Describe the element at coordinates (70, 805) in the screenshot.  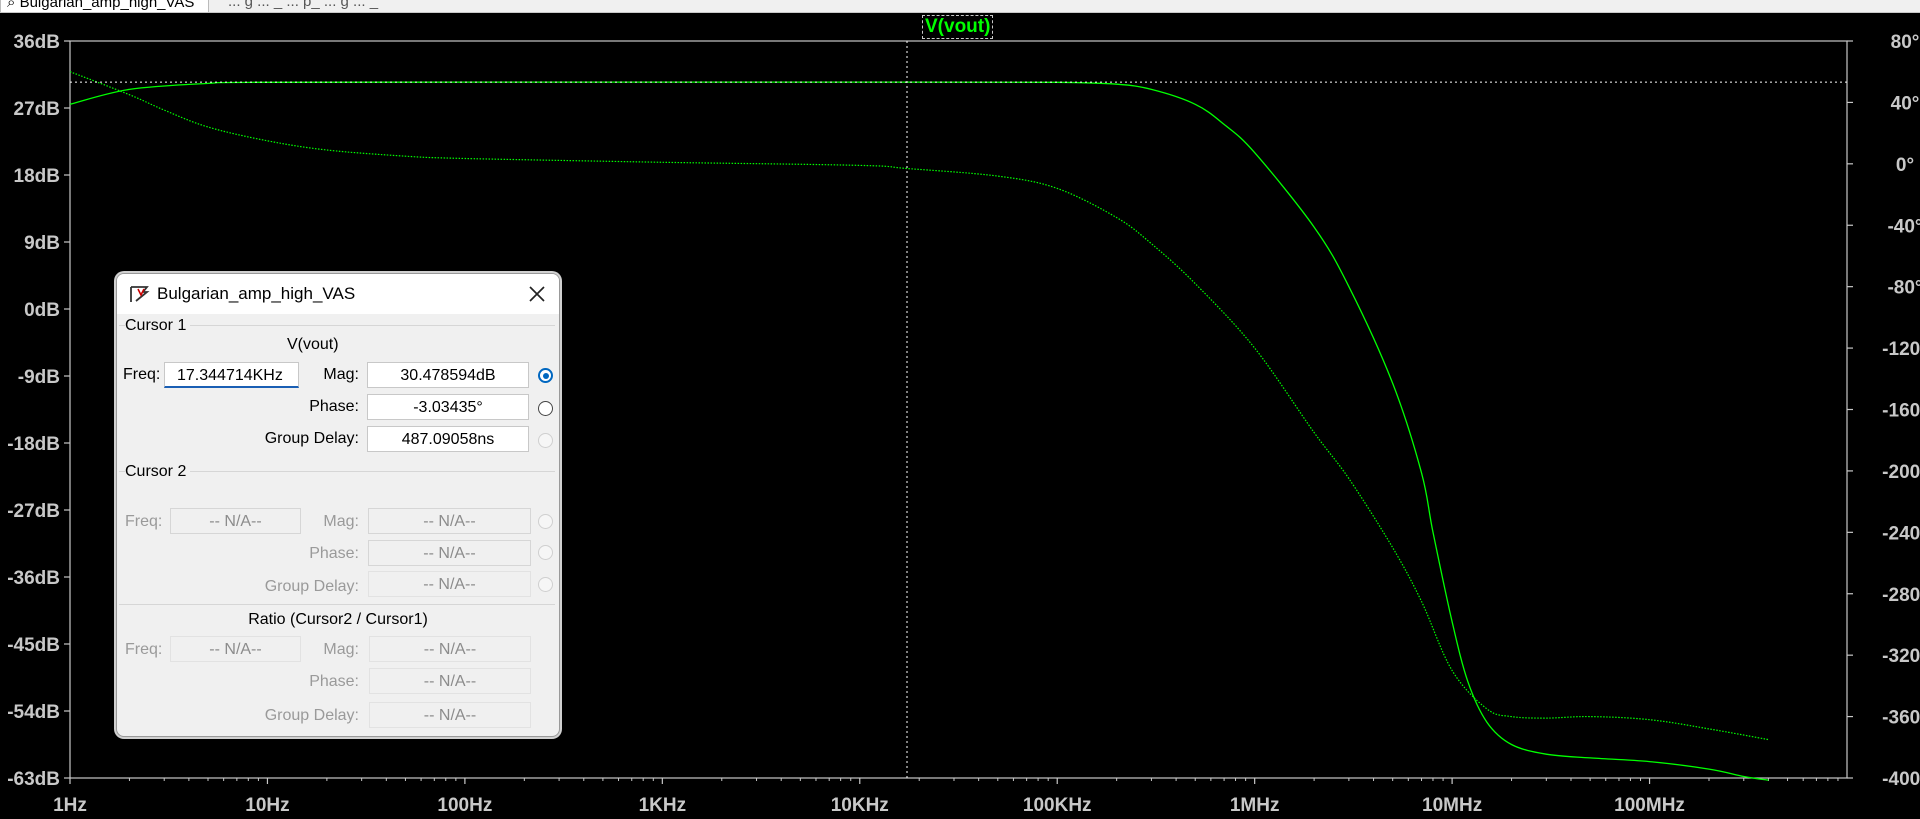
I see `x-tick-label: 1Hz` at that location.